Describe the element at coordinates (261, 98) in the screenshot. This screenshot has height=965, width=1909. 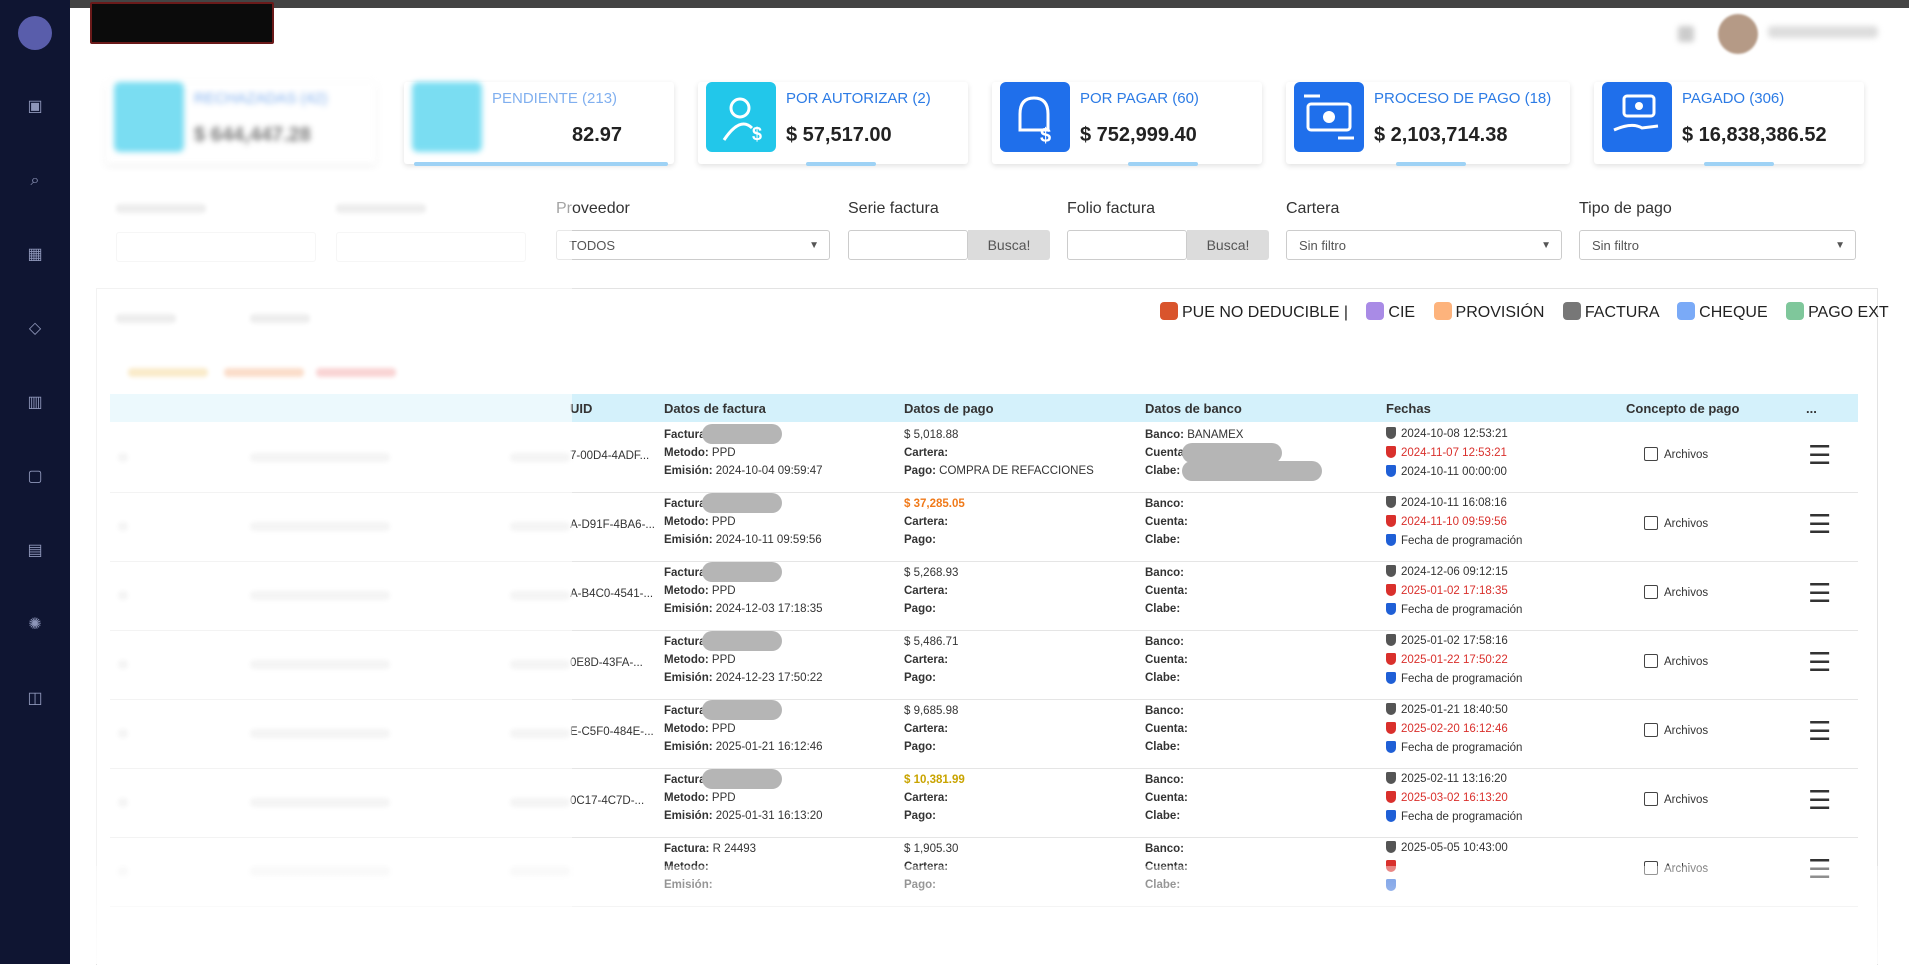
I see `card-title: RECHAZADAS (42)` at that location.